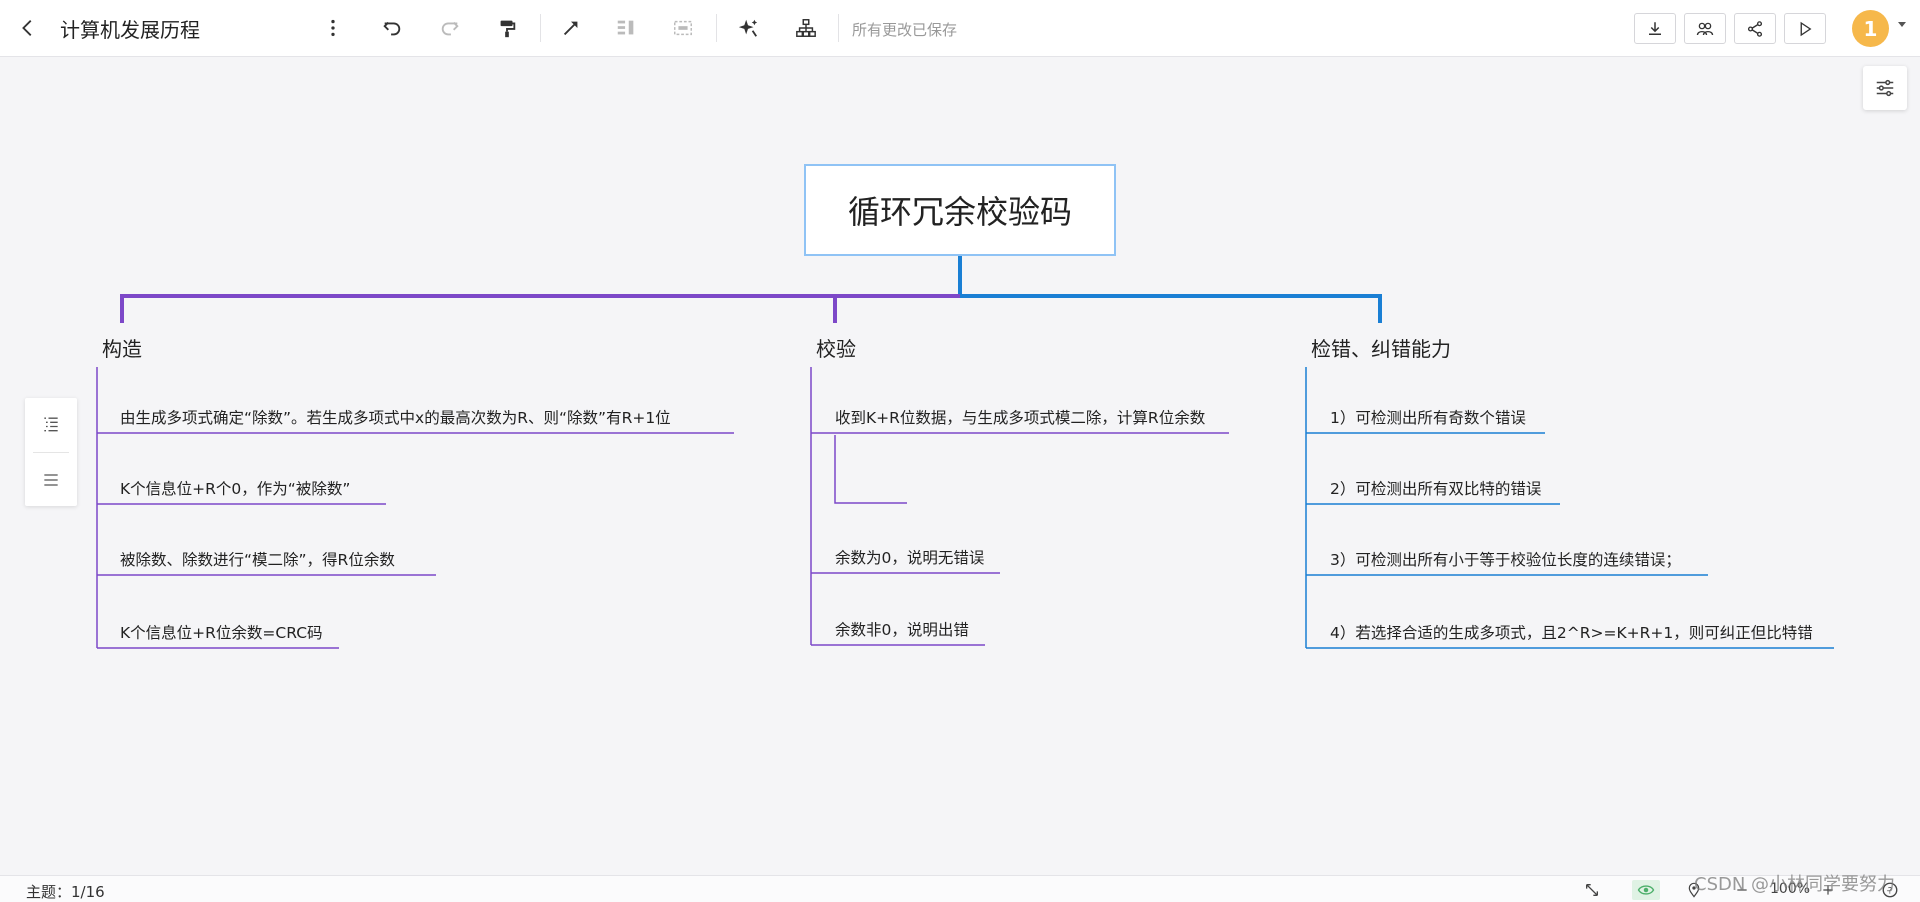 The width and height of the screenshot is (1920, 902). What do you see at coordinates (1571, 632) in the screenshot?
I see `subtopic: 4）若选择合适的生成多项式，且2^R>=K+R+1，则可纠正但比特错` at bounding box center [1571, 632].